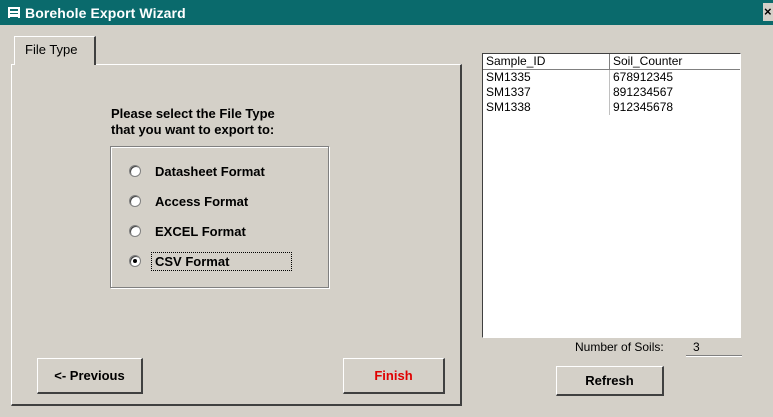  What do you see at coordinates (14, 12) in the screenshot?
I see `form-icon` at bounding box center [14, 12].